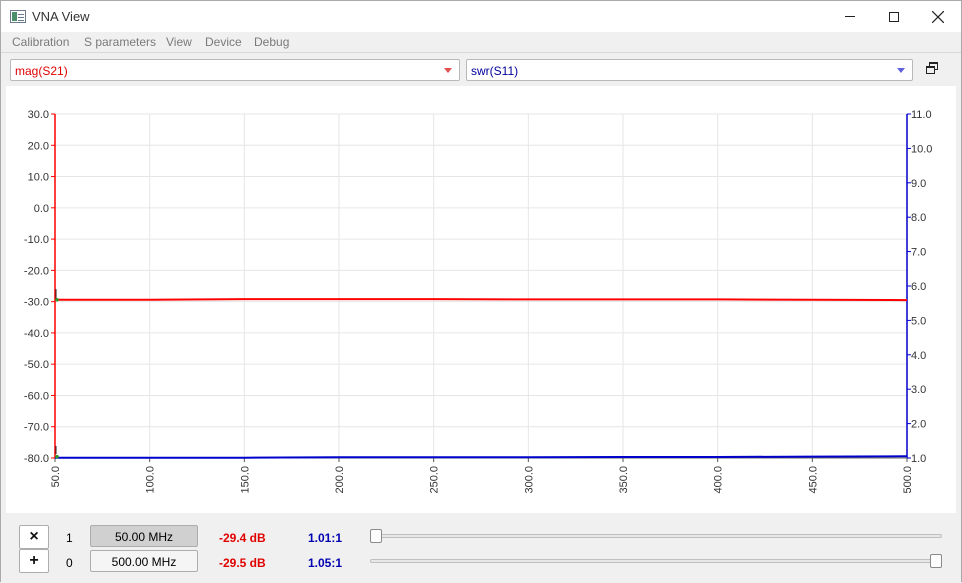  What do you see at coordinates (918, 218) in the screenshot?
I see `y-right-tick-label: 8.0` at bounding box center [918, 218].